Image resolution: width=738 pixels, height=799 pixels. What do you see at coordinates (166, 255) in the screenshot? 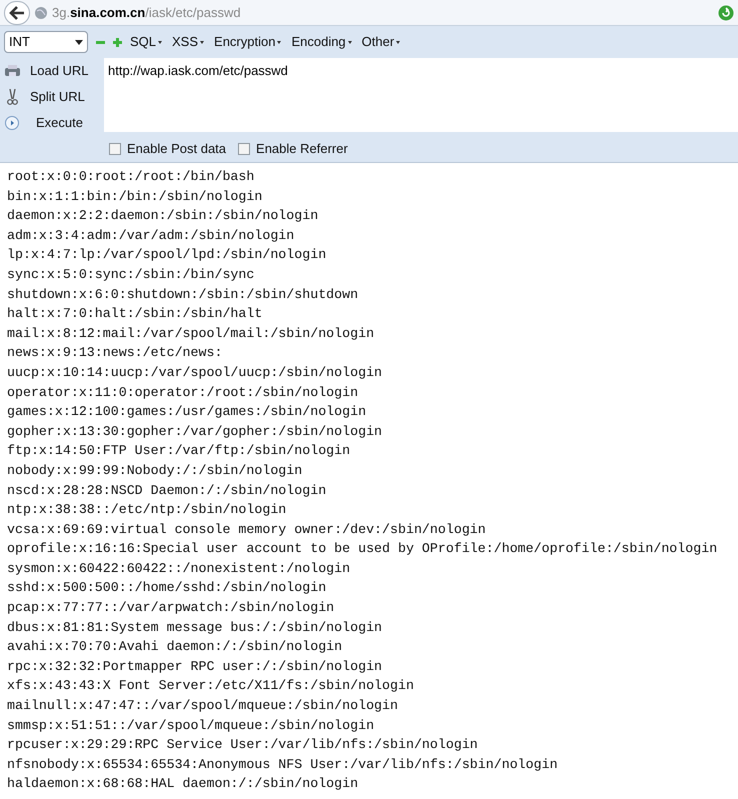
I see `passwd-line: lp:x:4:7:lp:/var/spool/lpd:/sbin/nologin` at bounding box center [166, 255].